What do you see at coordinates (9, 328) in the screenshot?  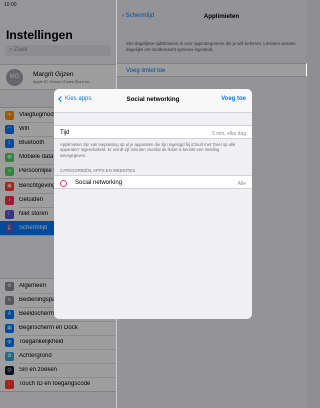 I see `home-screen-icon: ▦` at bounding box center [9, 328].